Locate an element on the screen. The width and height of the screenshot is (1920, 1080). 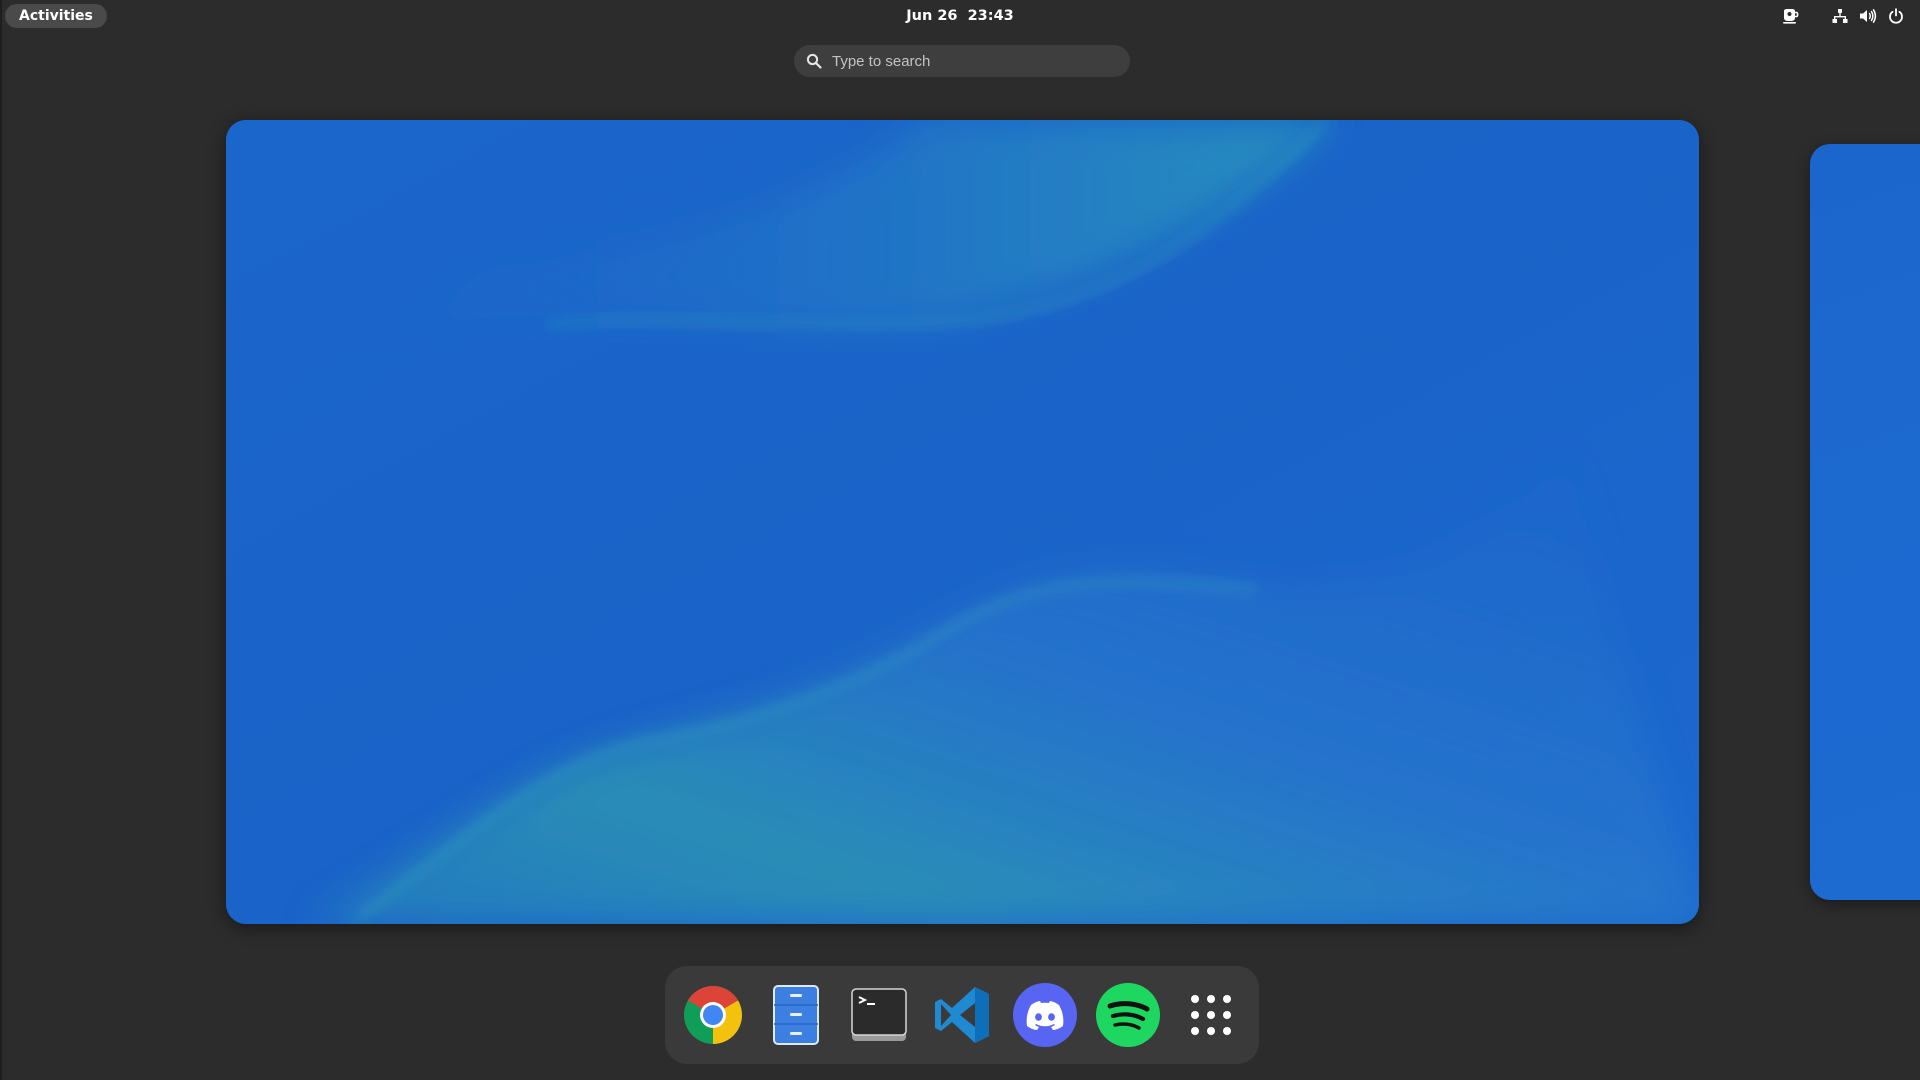
search-bar is located at coordinates (962, 61).